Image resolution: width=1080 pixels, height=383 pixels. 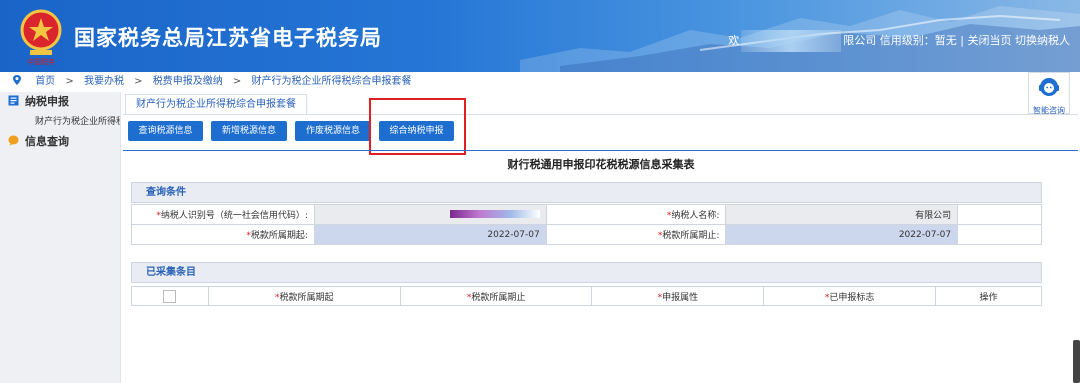 What do you see at coordinates (842, 214) in the screenshot?
I see `taxpayer-name-field: 有限公司` at bounding box center [842, 214].